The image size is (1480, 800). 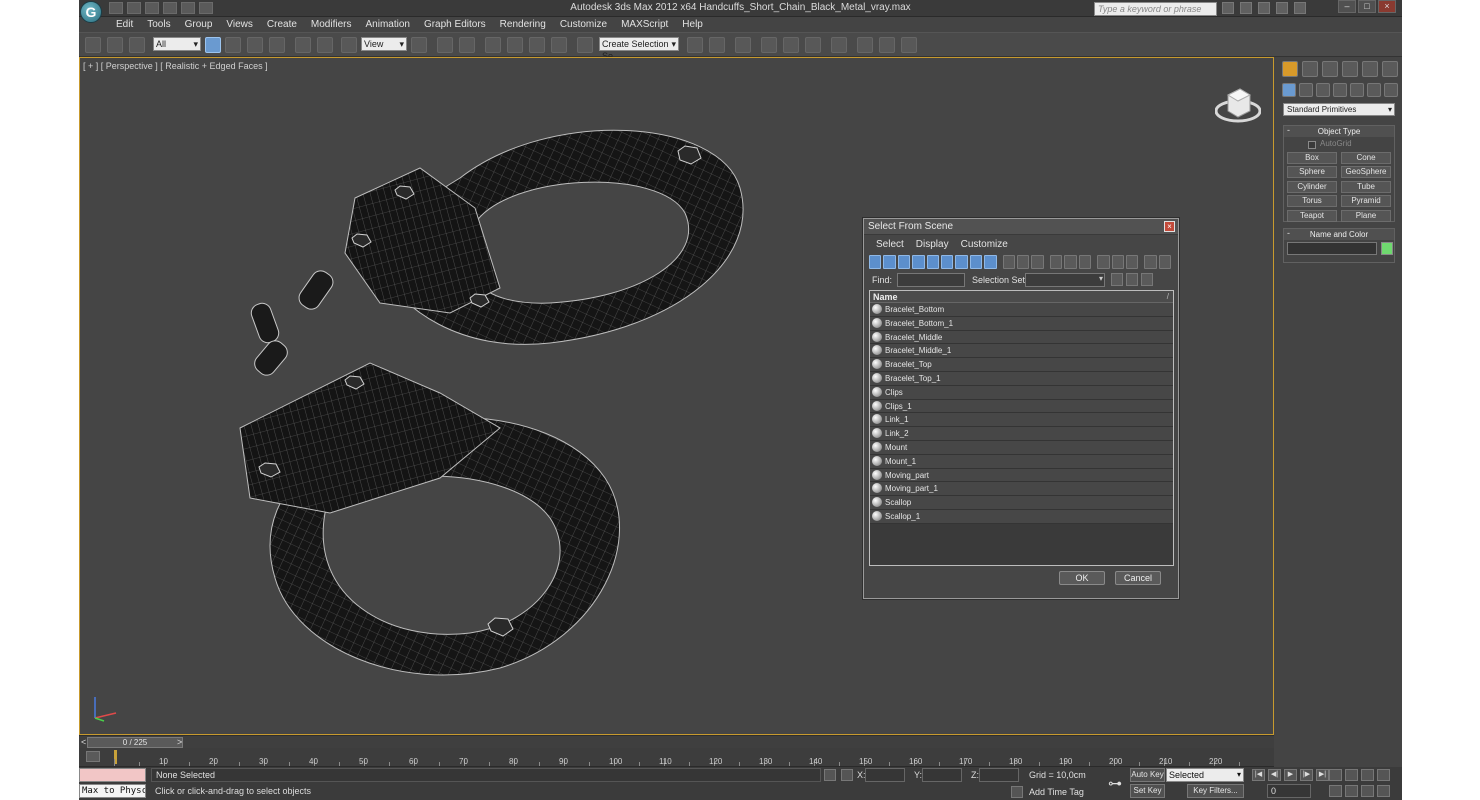 I want to click on list-item: Bracelet_Bottom, so click(x=1021, y=310).